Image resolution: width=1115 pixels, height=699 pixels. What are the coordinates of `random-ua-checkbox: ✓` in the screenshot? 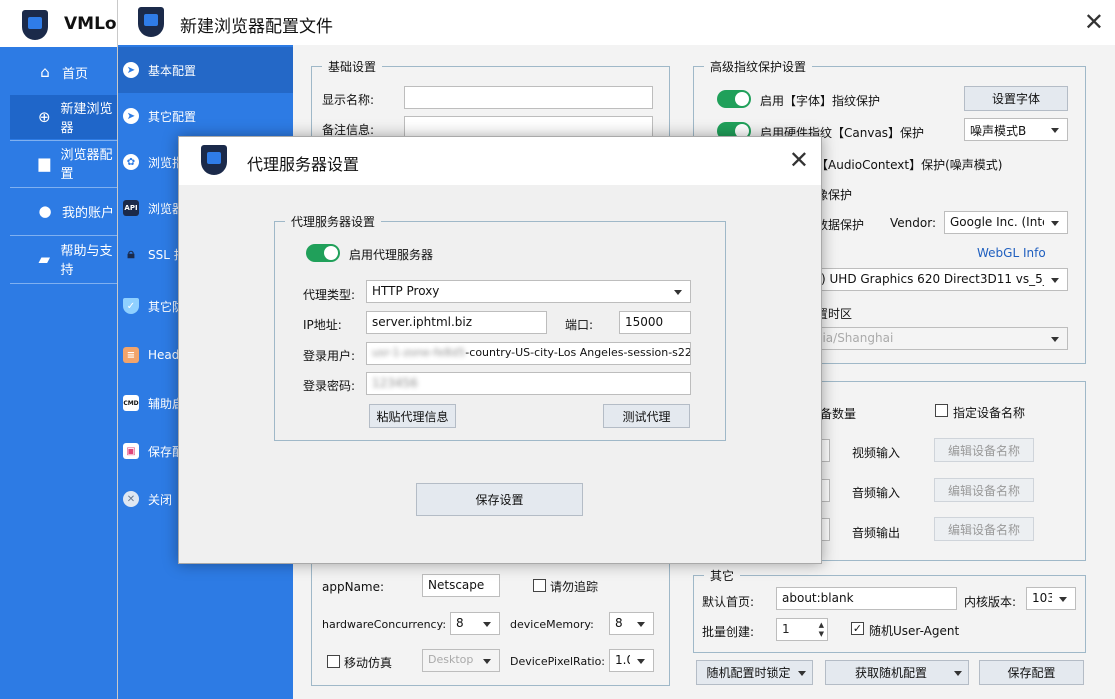 It's located at (857, 628).